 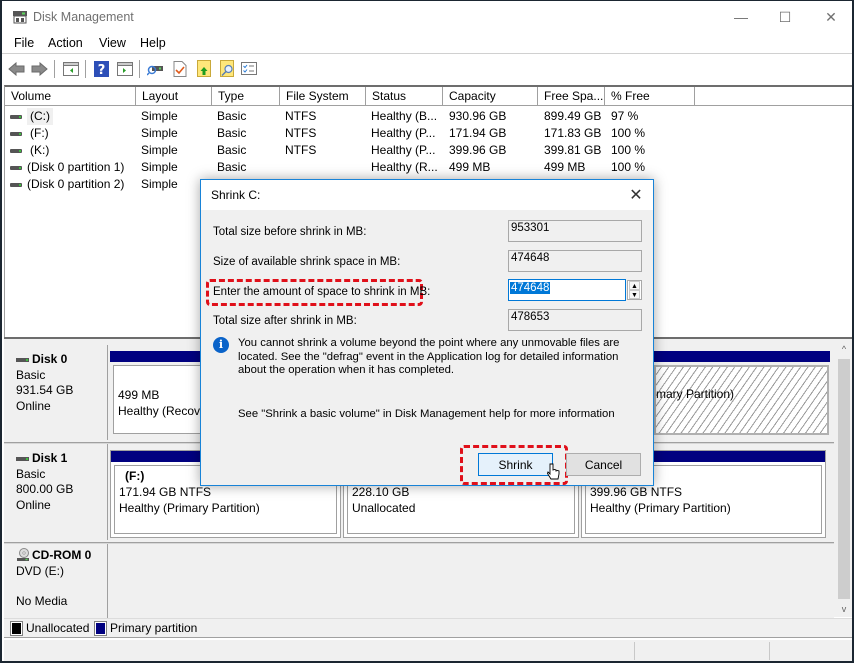 What do you see at coordinates (39, 133) in the screenshot?
I see `volume-name: (F:)` at bounding box center [39, 133].